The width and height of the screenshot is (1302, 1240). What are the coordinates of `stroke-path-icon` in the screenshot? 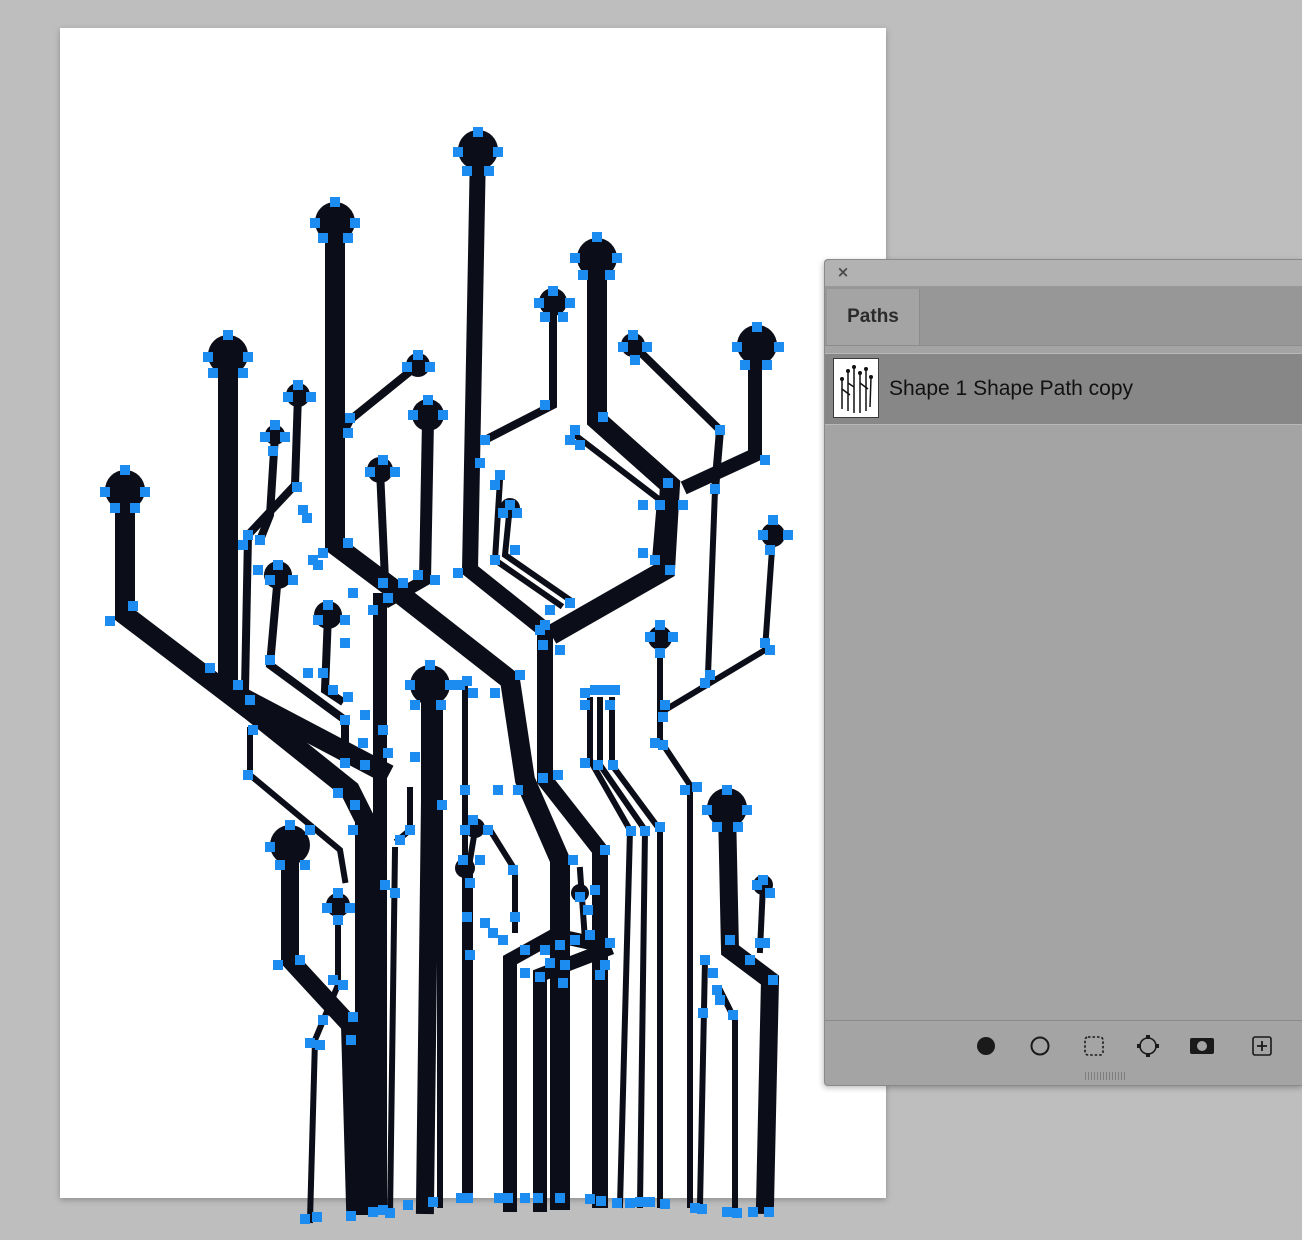 It's located at (1040, 1046).